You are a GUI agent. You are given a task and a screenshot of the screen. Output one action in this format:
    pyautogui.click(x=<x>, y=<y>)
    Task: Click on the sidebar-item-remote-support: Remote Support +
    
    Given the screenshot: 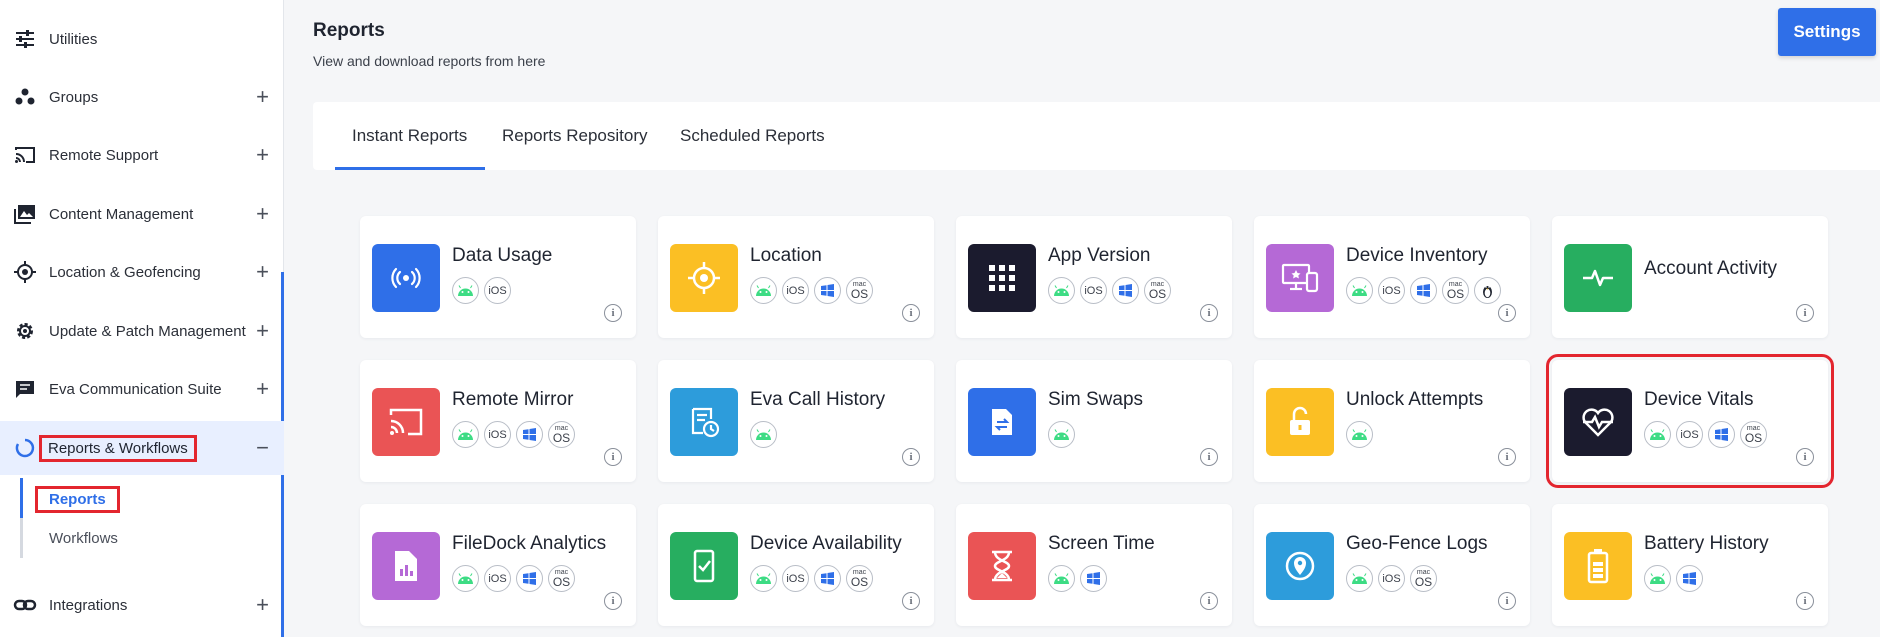 What is the action you would take?
    pyautogui.click(x=142, y=155)
    